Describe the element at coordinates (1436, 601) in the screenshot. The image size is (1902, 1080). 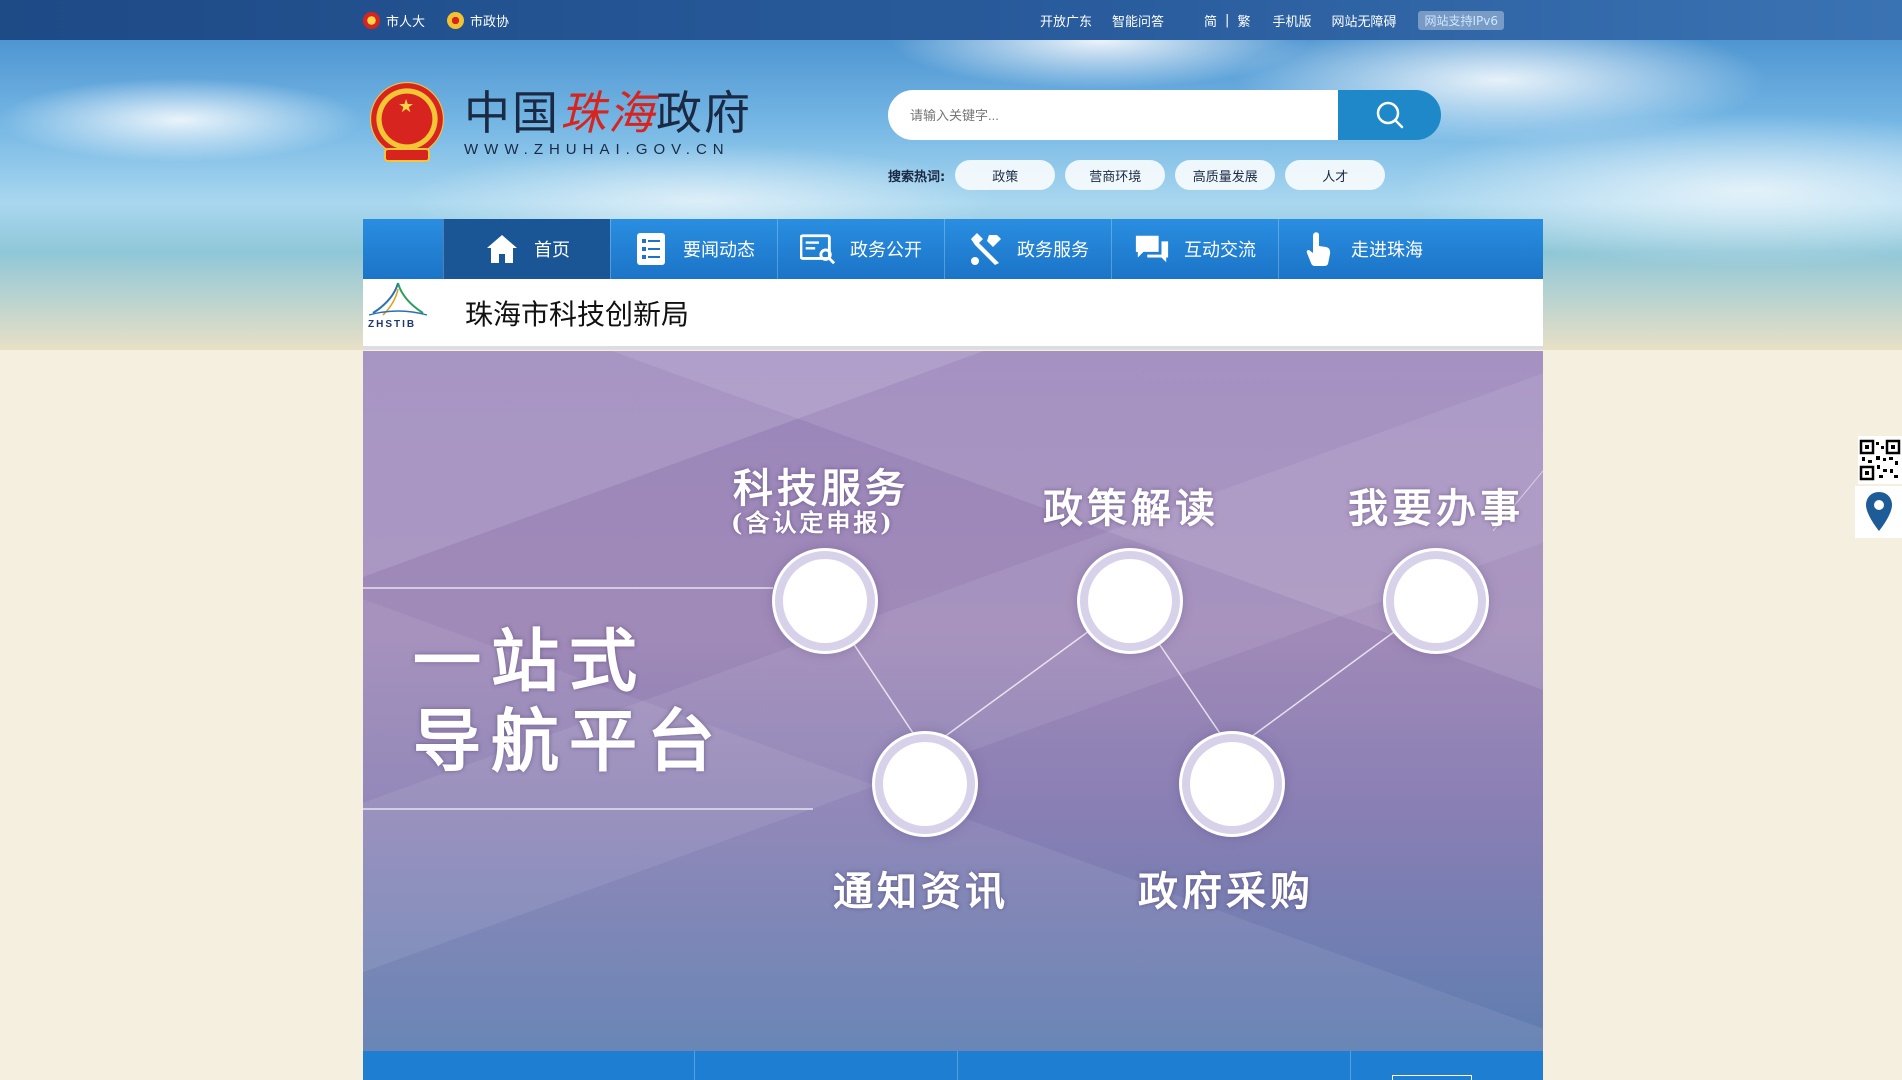
I see `node-services-online` at that location.